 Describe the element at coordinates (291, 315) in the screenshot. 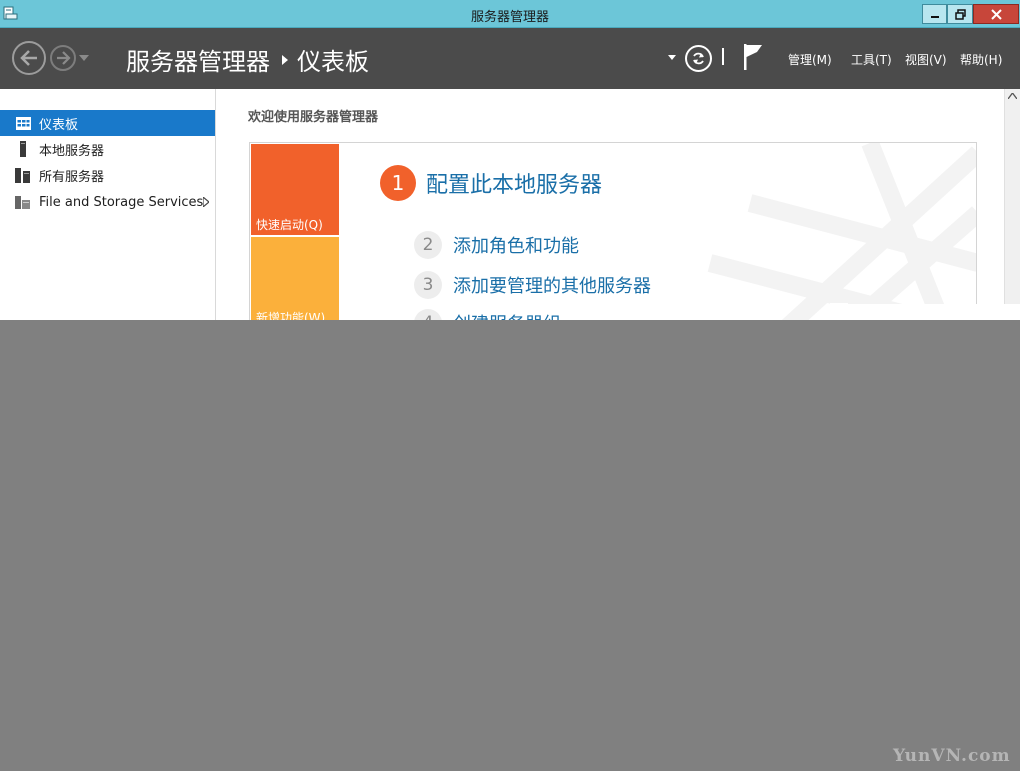

I see `whats-new-label: 新增功能(W)` at that location.